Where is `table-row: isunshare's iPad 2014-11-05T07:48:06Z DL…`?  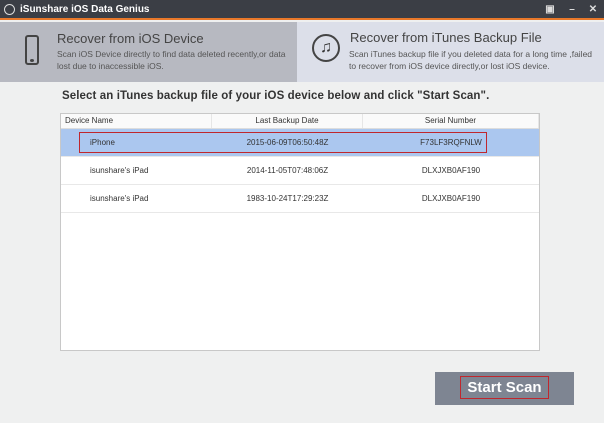 table-row: isunshare's iPad 2014-11-05T07:48:06Z DL… is located at coordinates (300, 171).